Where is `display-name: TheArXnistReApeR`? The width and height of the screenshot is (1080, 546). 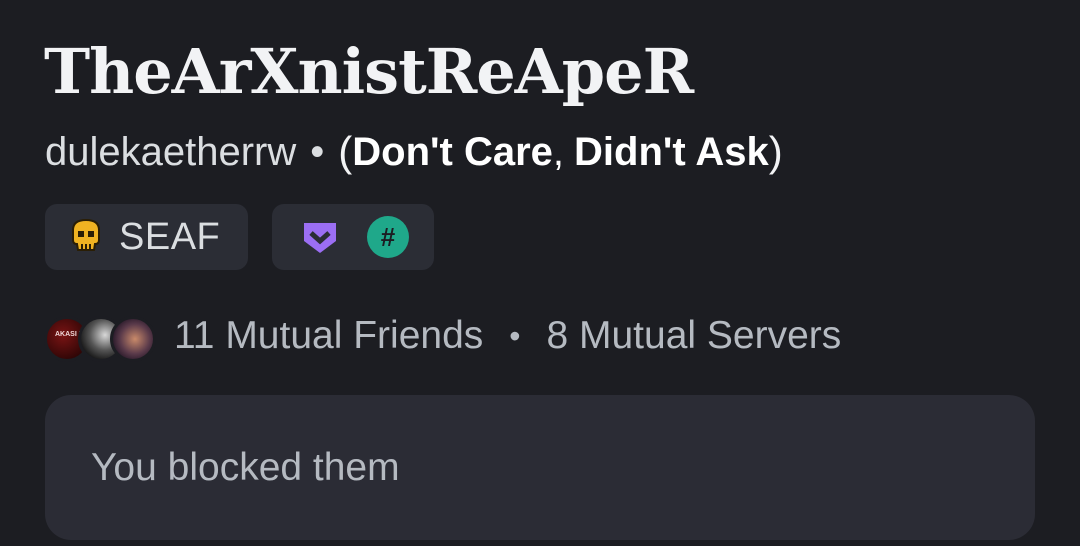
display-name: TheArXnistReApeR is located at coordinates (369, 71).